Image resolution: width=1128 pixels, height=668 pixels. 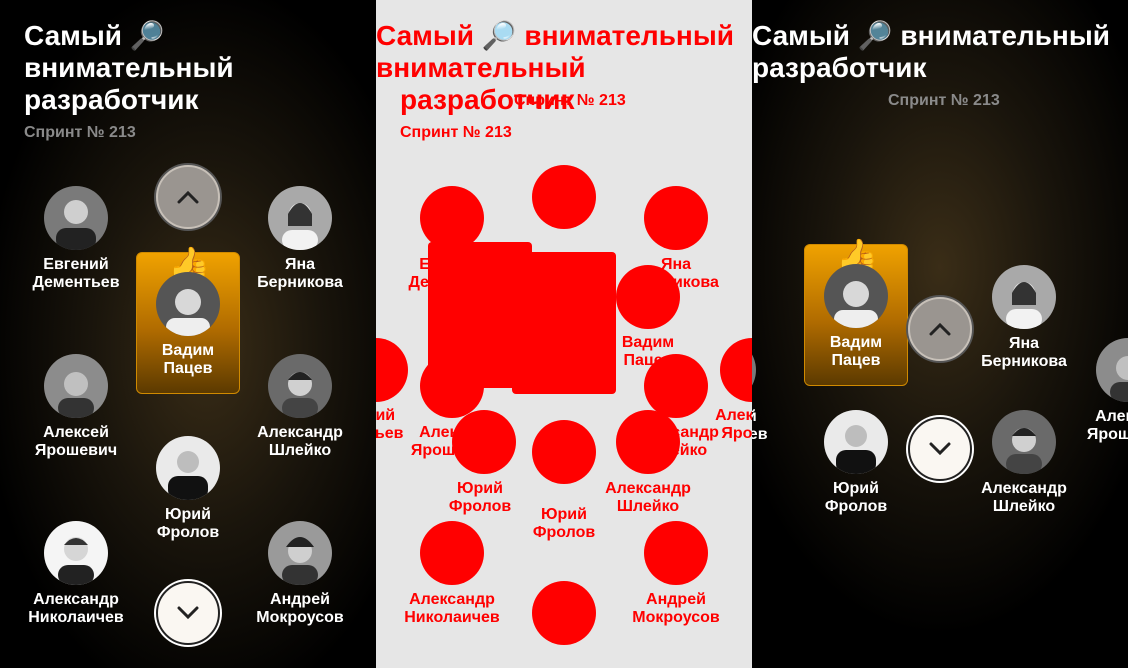 I want to click on diff-person-vadim: Вадим Пацев, so click(x=648, y=349).